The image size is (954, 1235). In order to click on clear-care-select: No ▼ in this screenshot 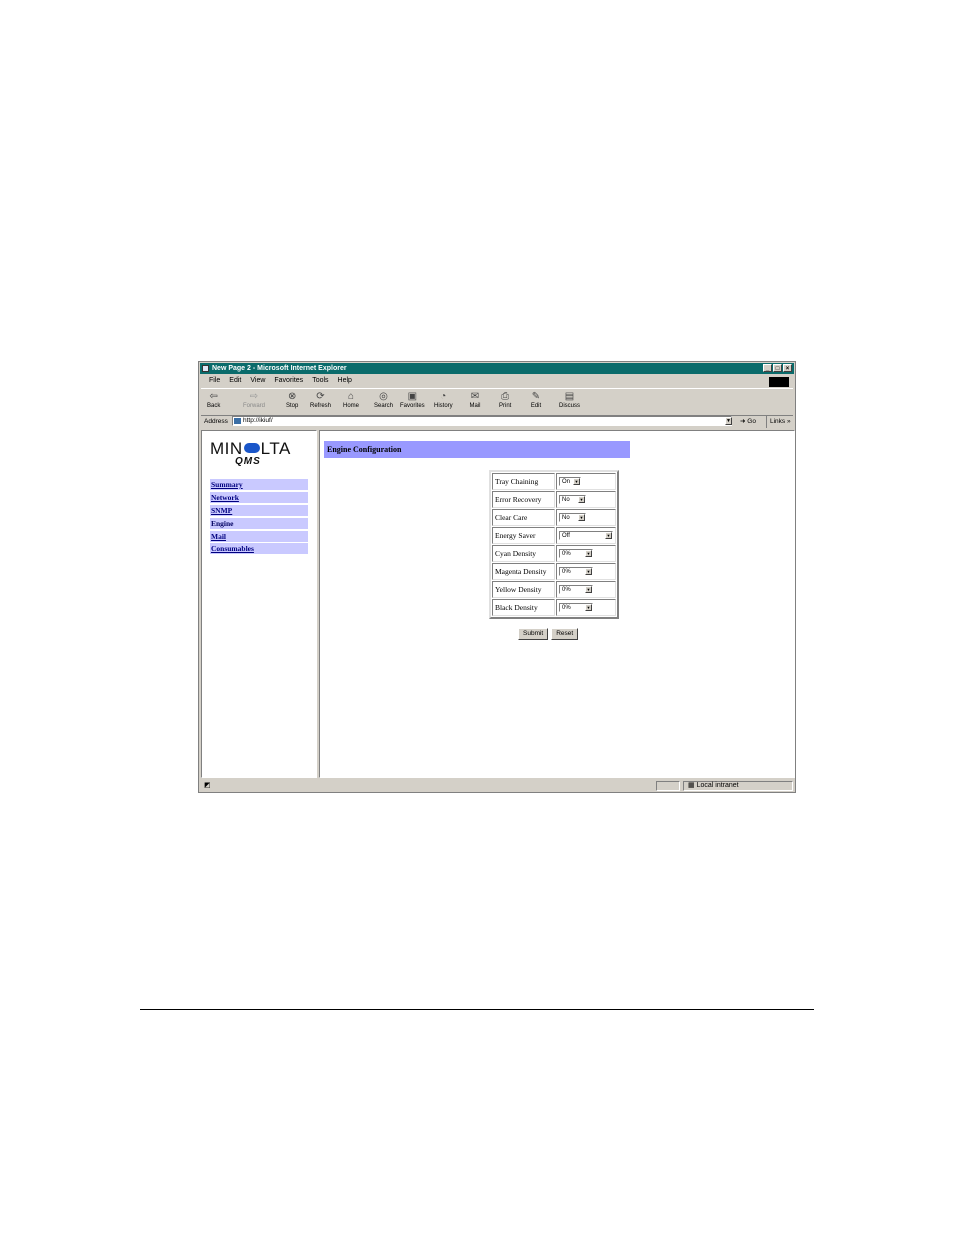, I will do `click(572, 518)`.